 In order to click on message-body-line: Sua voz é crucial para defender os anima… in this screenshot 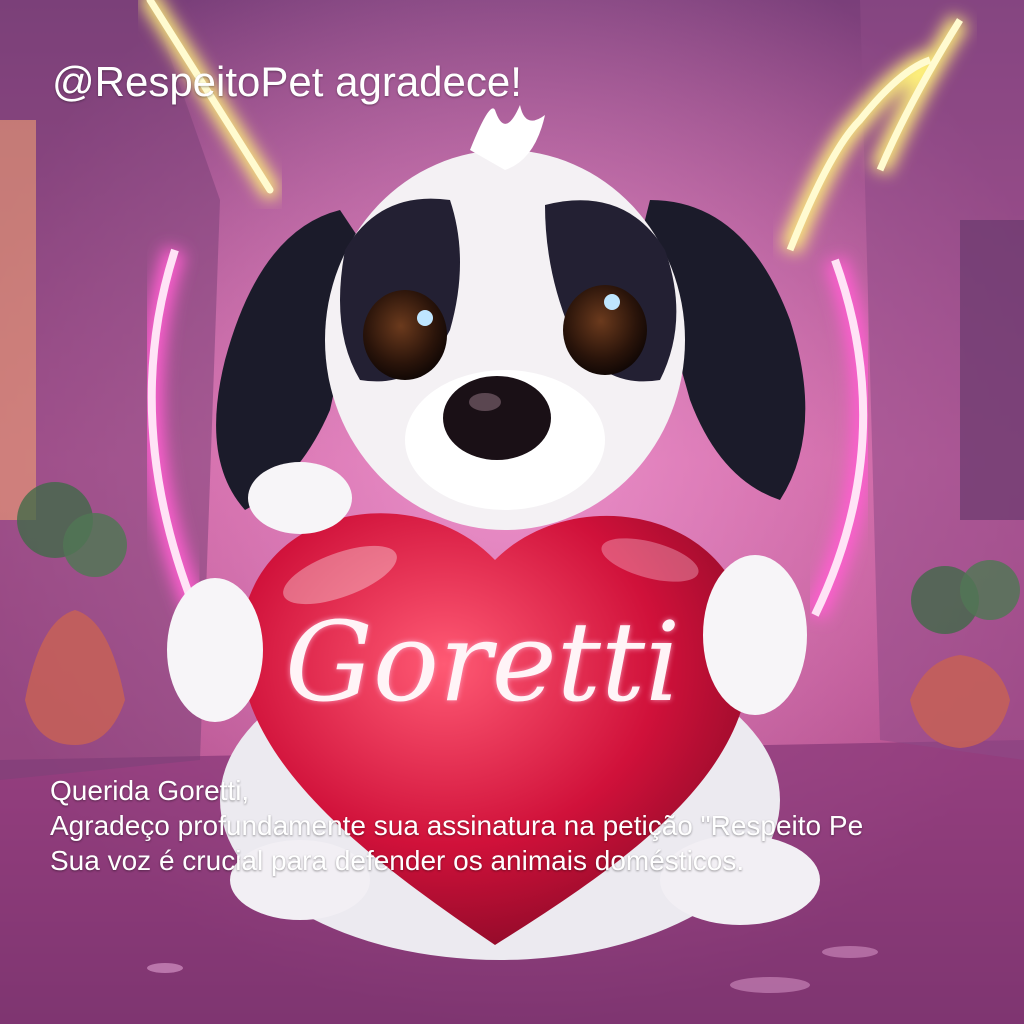, I will do `click(397, 860)`.